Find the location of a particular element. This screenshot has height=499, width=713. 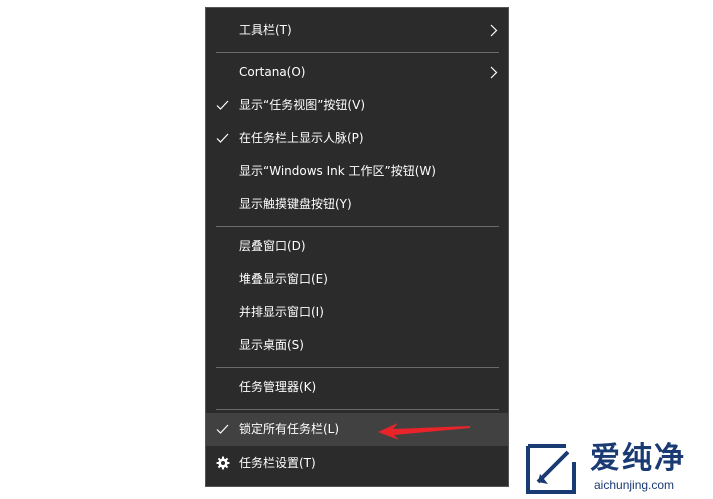

watermark-title: 爱纯净 is located at coordinates (638, 458).